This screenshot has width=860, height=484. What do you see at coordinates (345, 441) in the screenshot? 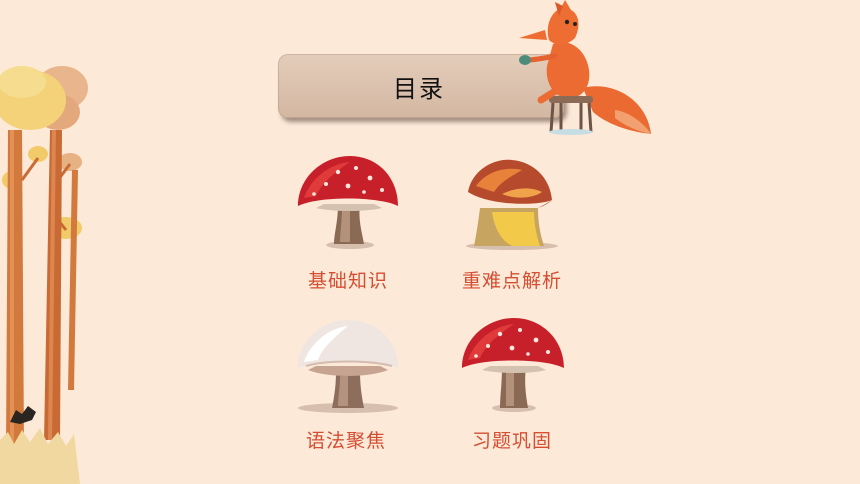
I see `menu-label-grammar-focus: 语法聚焦` at bounding box center [345, 441].